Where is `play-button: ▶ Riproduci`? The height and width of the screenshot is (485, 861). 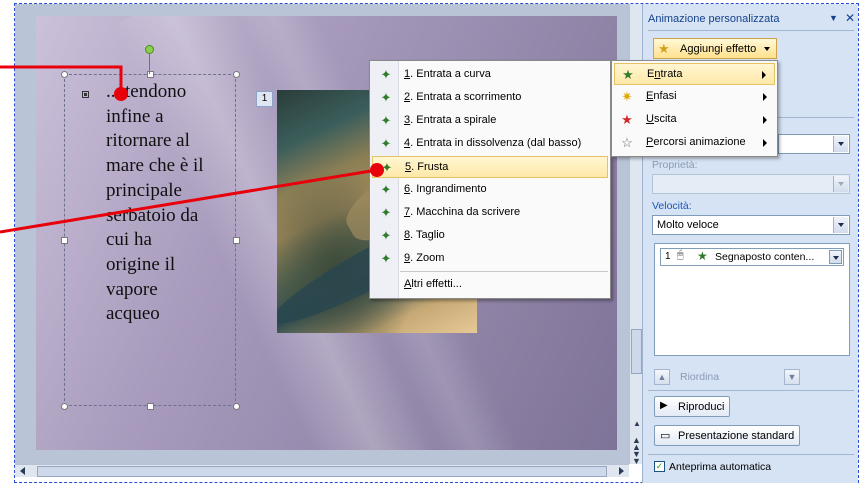 play-button: ▶ Riproduci is located at coordinates (692, 406).